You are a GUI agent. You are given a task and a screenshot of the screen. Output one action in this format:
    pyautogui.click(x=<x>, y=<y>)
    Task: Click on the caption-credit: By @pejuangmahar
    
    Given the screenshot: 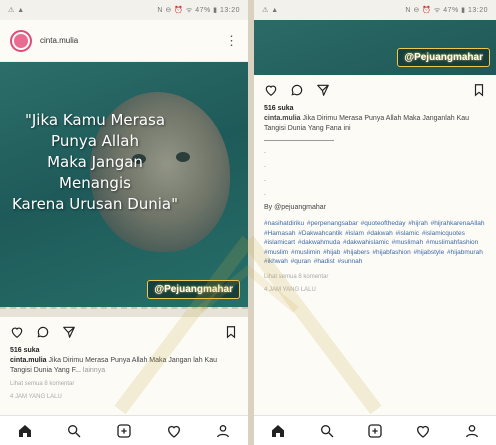 What is the action you would take?
    pyautogui.click(x=295, y=207)
    